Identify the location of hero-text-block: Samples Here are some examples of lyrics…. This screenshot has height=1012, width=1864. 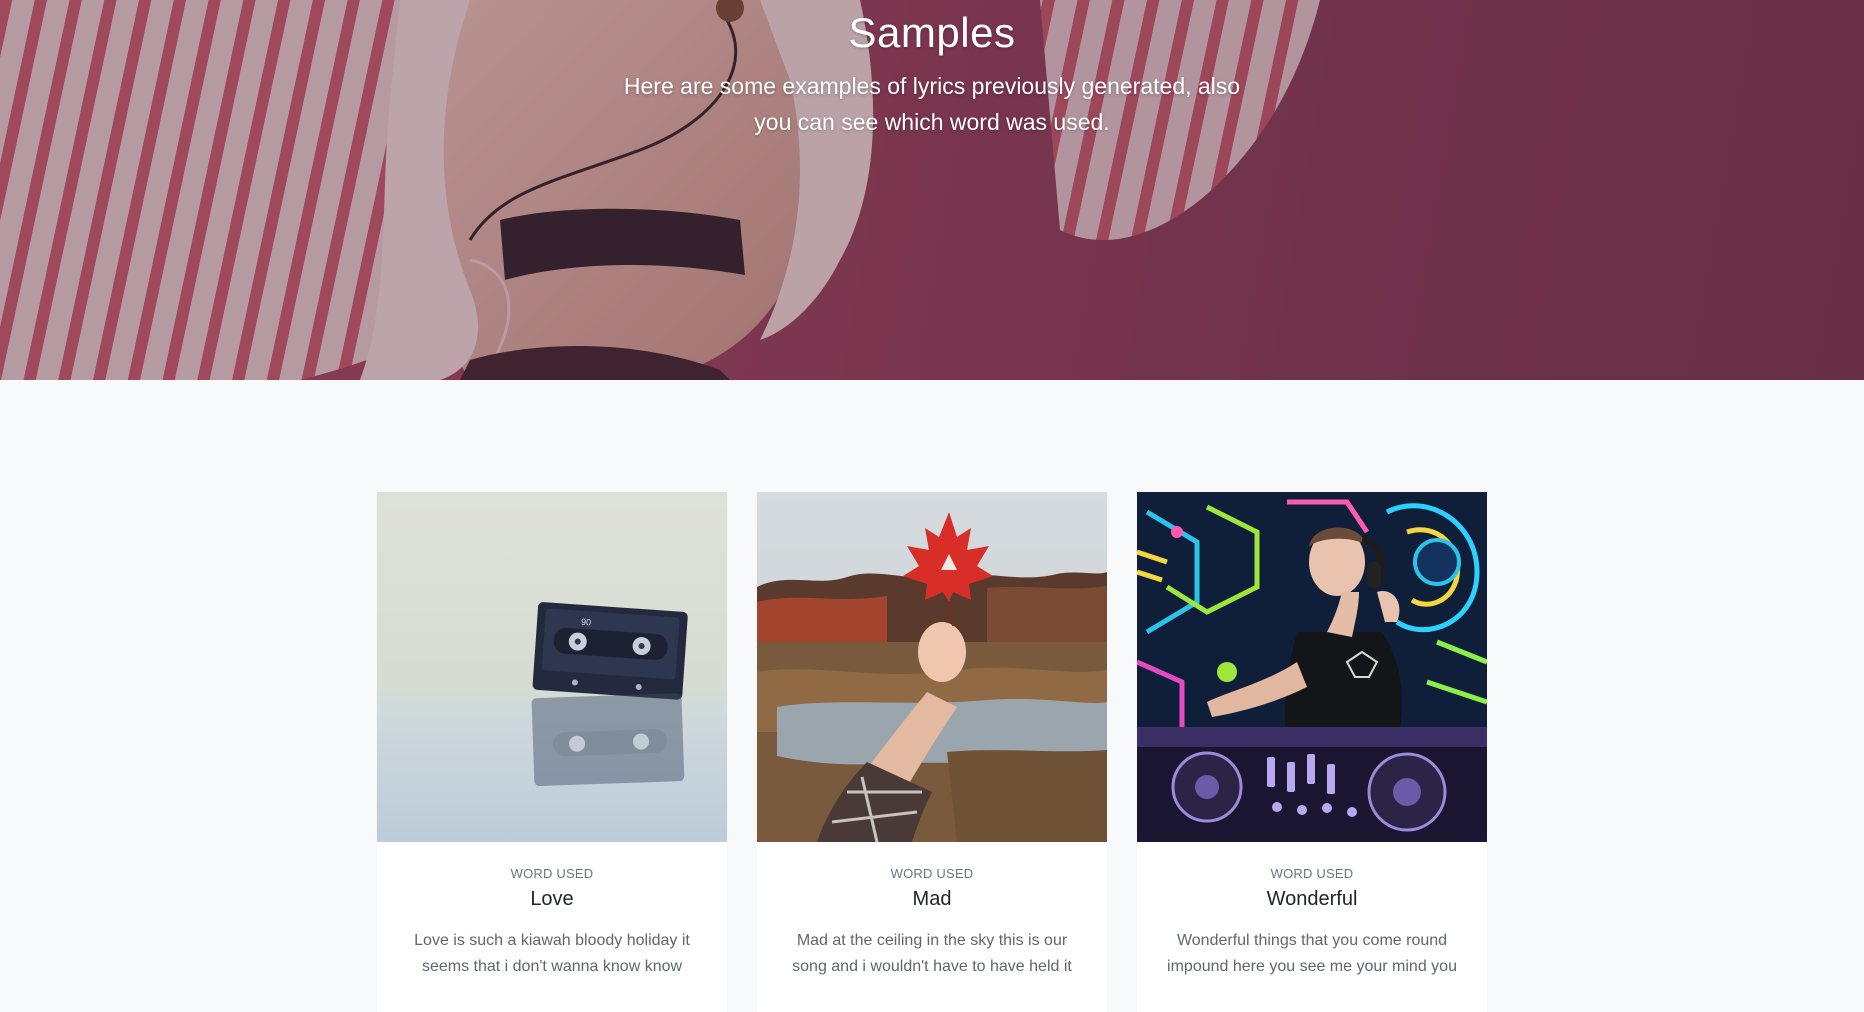
(932, 70).